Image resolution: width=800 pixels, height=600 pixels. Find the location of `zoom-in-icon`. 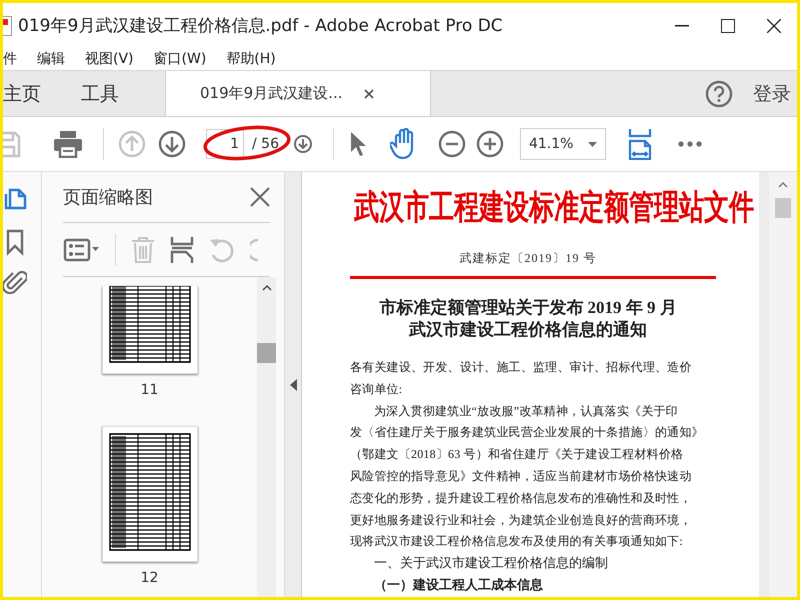

zoom-in-icon is located at coordinates (490, 144).